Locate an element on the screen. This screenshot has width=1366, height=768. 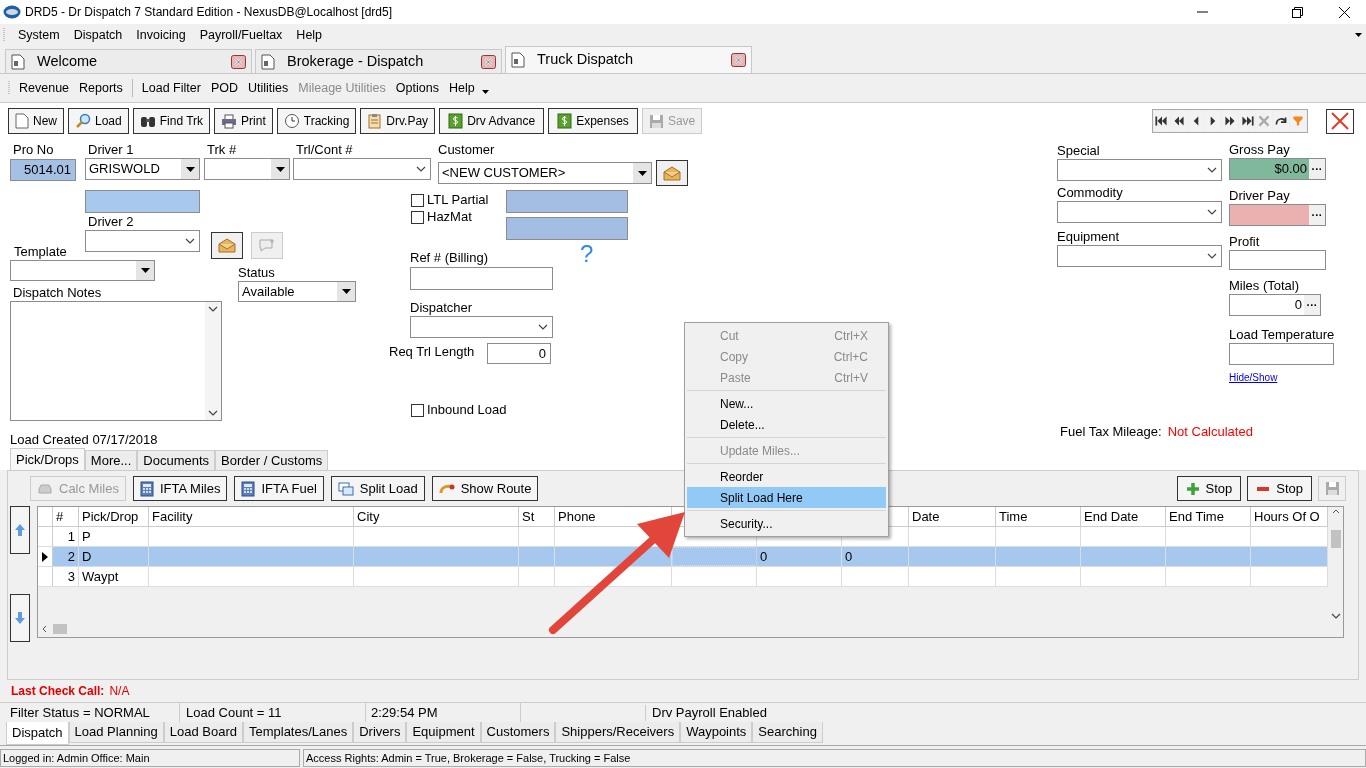
driver-pay-field: ··· is located at coordinates (1277, 215).